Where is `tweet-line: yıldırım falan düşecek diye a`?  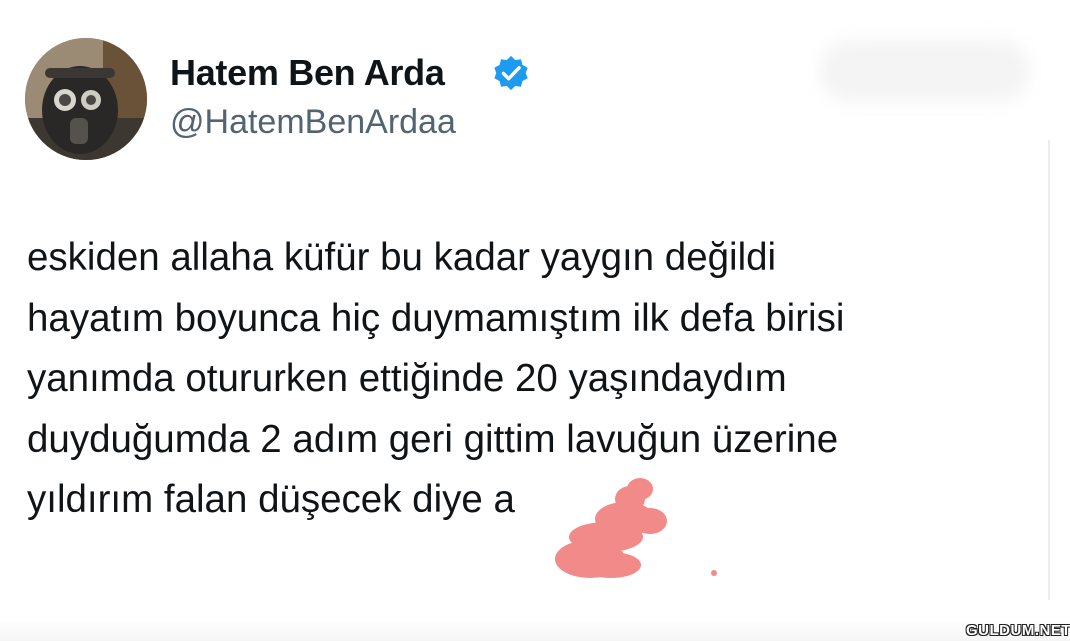 tweet-line: yıldırım falan düşecek diye a is located at coordinates (271, 499).